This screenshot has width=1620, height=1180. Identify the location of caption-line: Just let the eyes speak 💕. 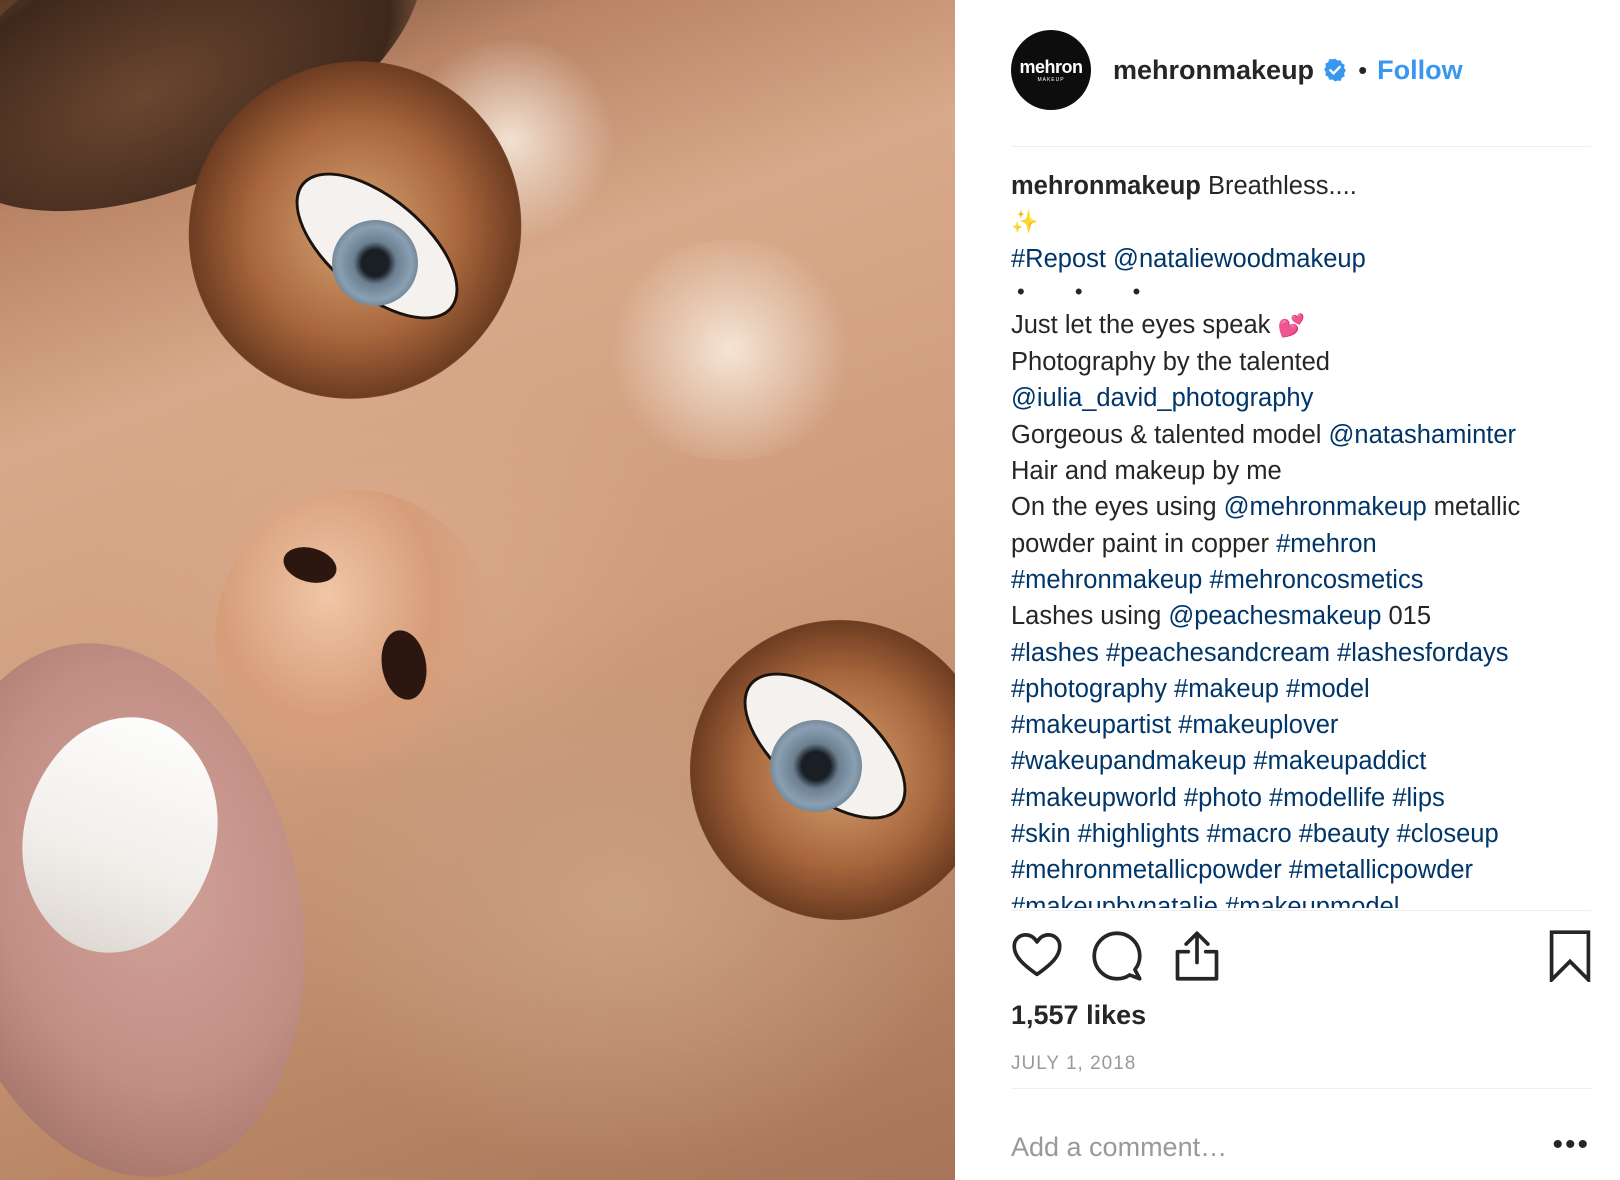
(1303, 325).